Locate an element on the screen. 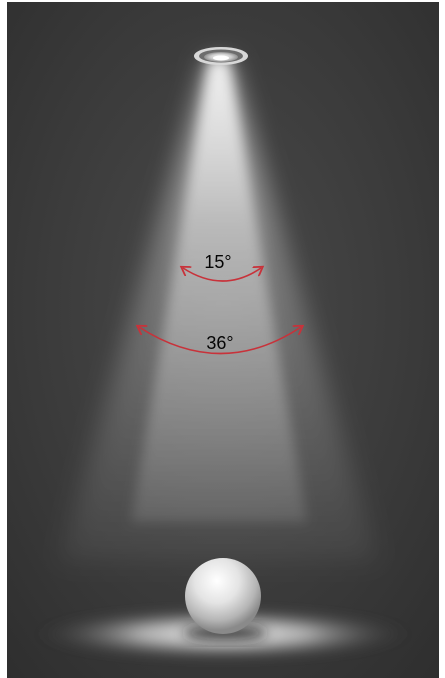  sphere-object is located at coordinates (223, 596).